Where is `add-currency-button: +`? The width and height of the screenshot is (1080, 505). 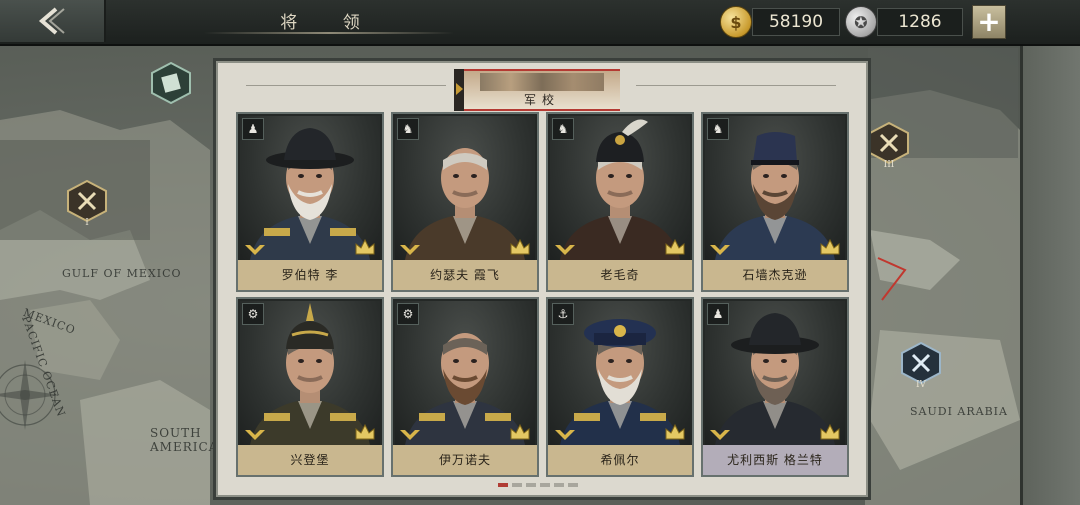
add-currency-button: + is located at coordinates (989, 22).